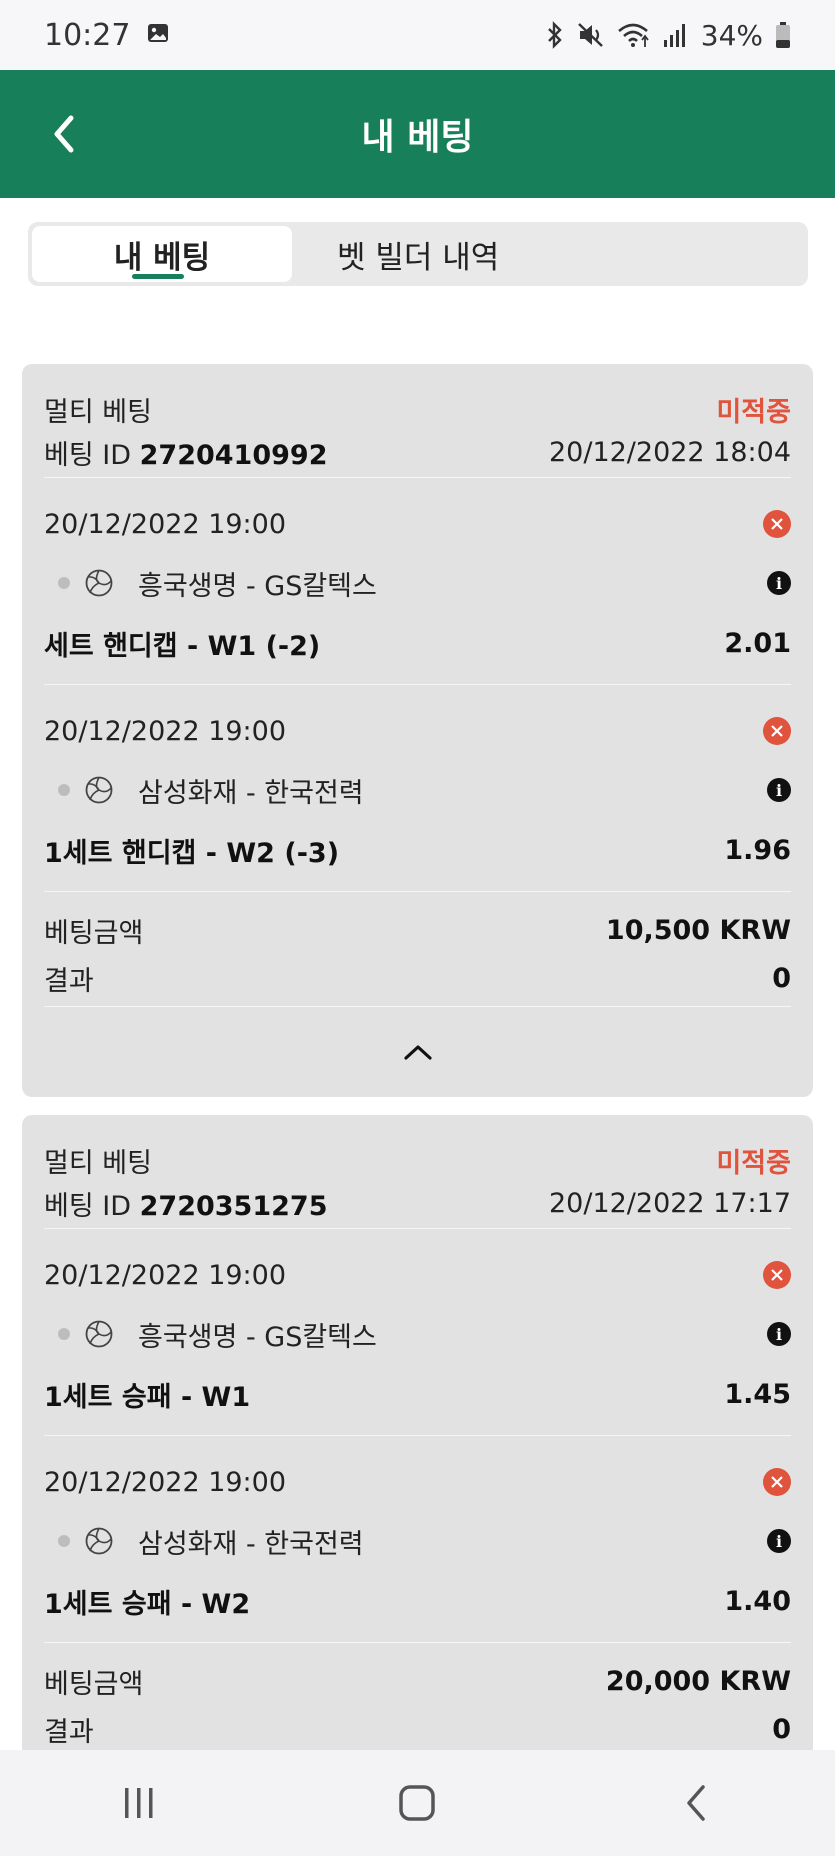 The width and height of the screenshot is (835, 1856). I want to click on page-title: 내 베팅, so click(417, 137).